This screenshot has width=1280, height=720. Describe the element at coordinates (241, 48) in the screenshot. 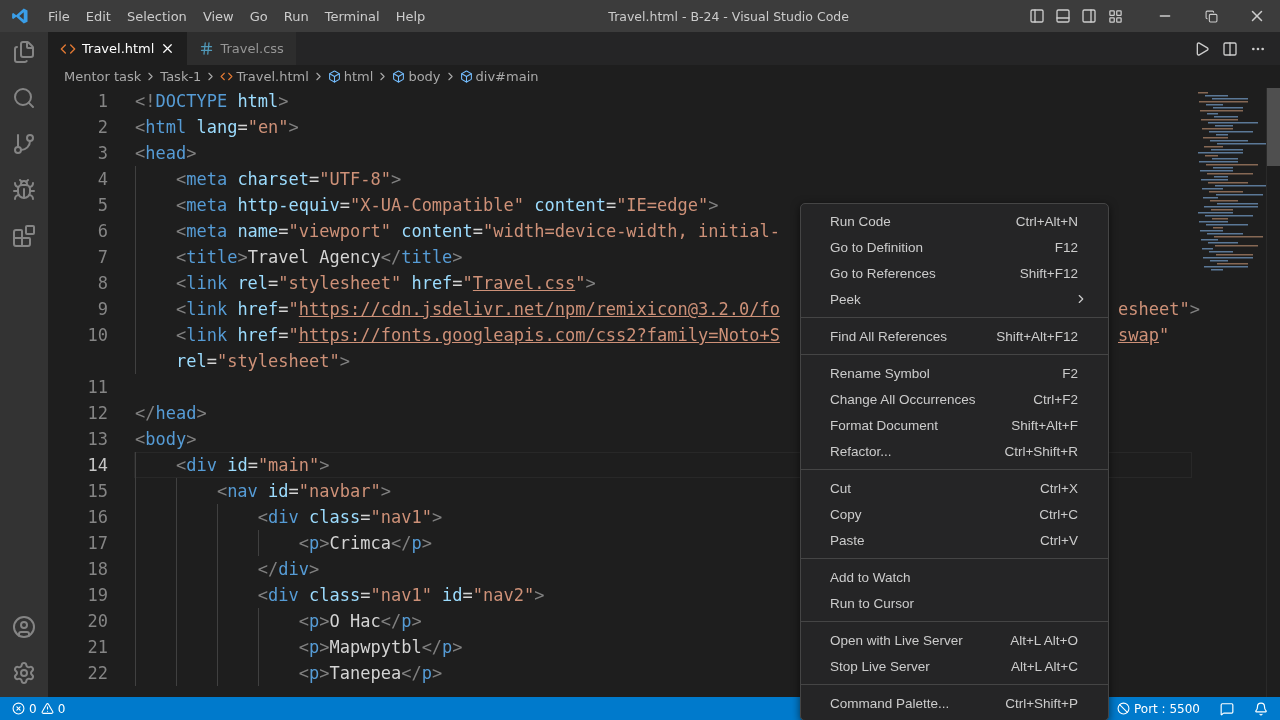

I see `editor-tab: Travel.css` at that location.